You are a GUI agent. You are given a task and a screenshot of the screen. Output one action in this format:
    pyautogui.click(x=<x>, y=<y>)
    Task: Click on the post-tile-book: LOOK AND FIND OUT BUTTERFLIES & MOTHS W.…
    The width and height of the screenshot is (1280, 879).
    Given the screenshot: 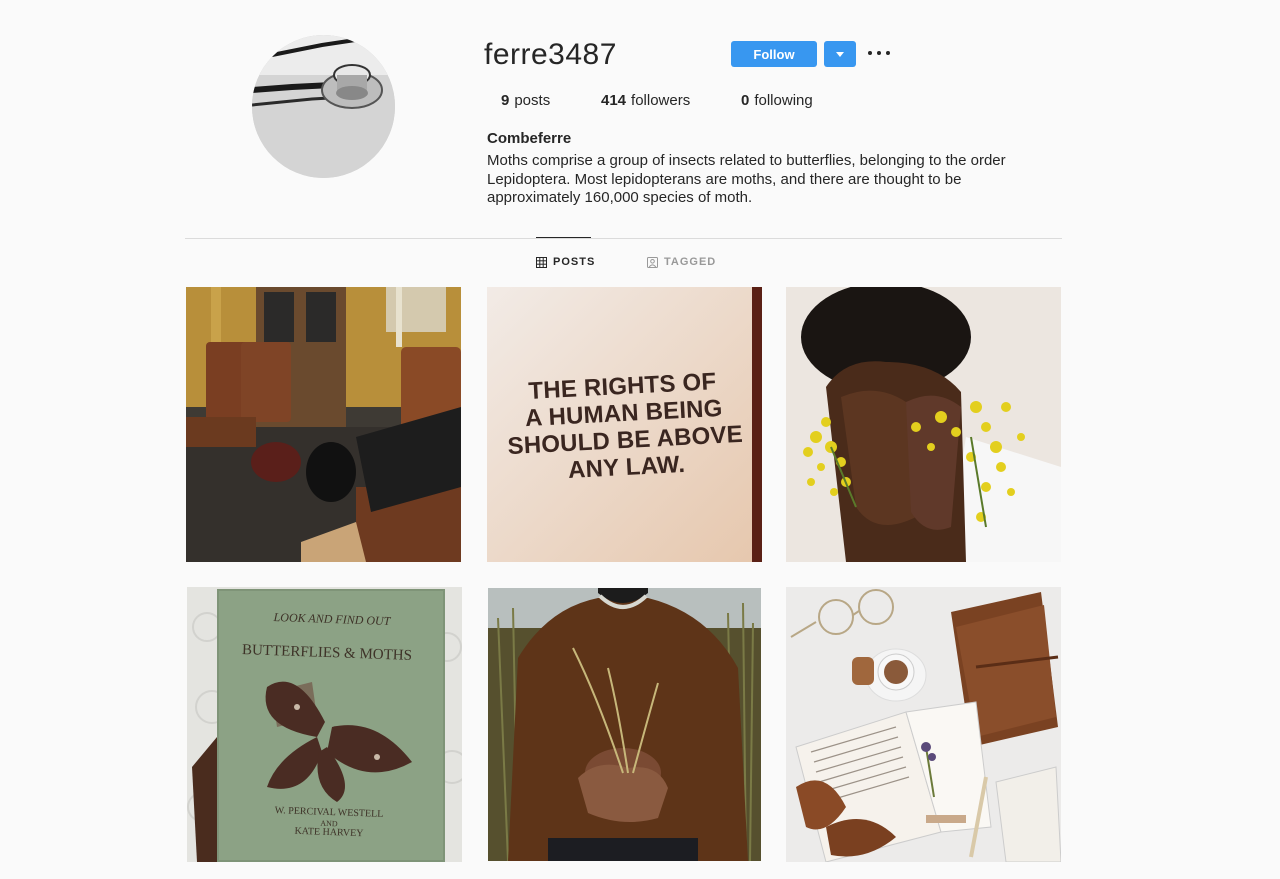 What is the action you would take?
    pyautogui.click(x=324, y=724)
    